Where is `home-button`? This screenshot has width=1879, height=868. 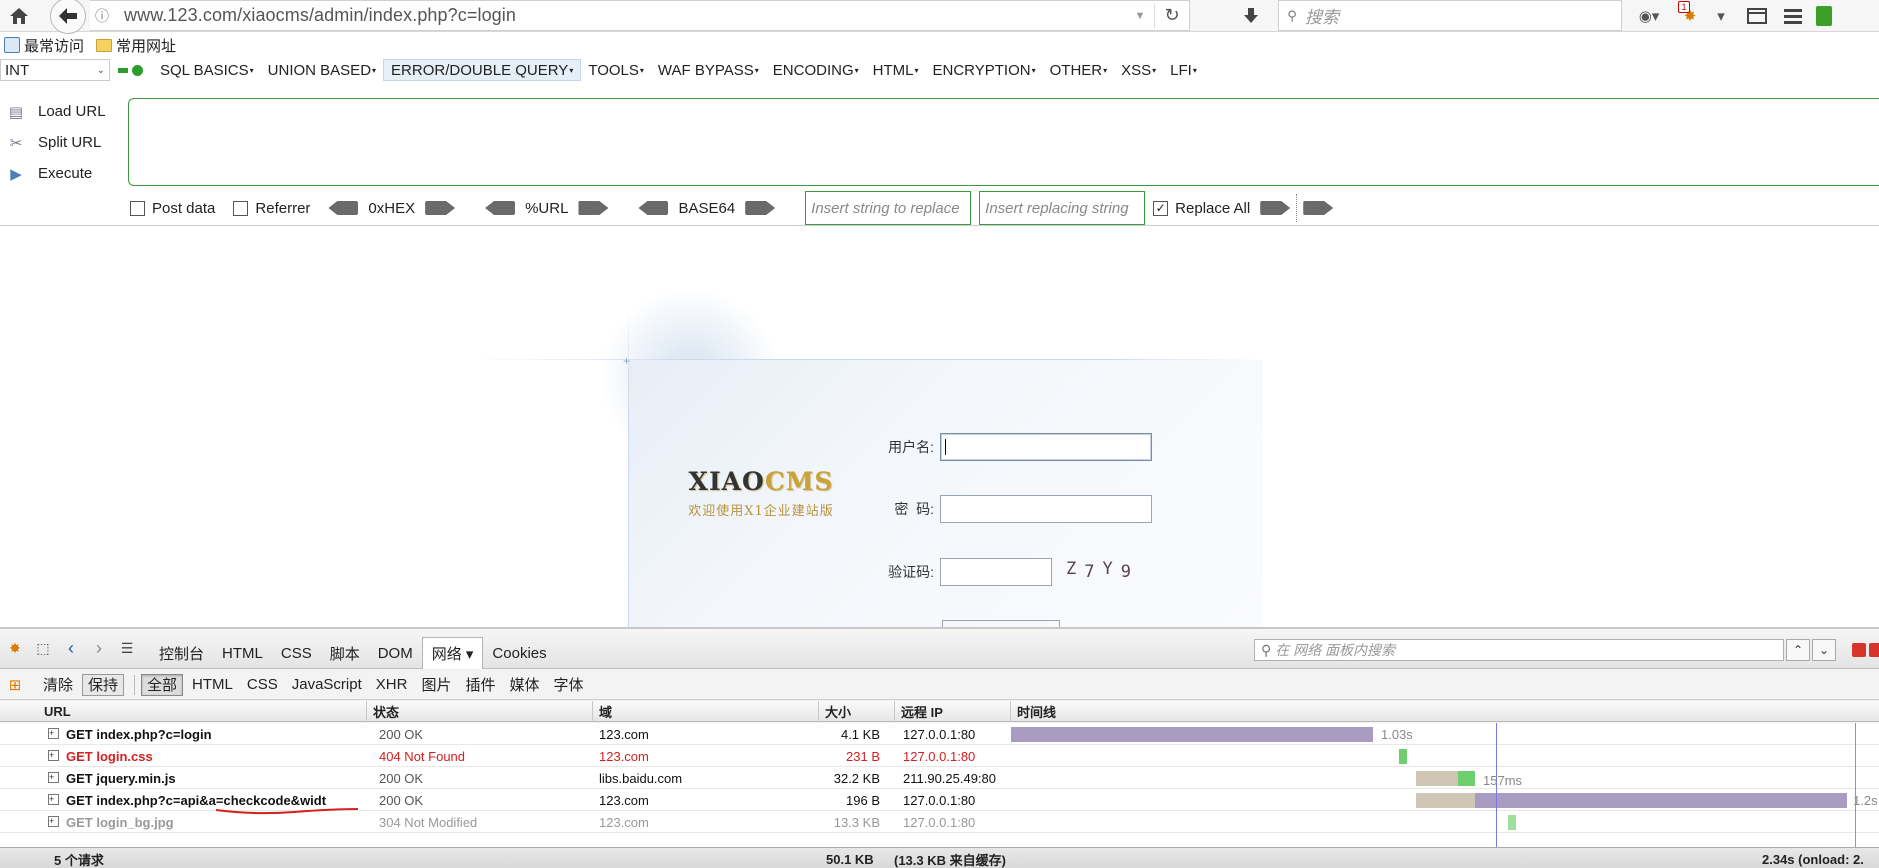 home-button is located at coordinates (19, 16).